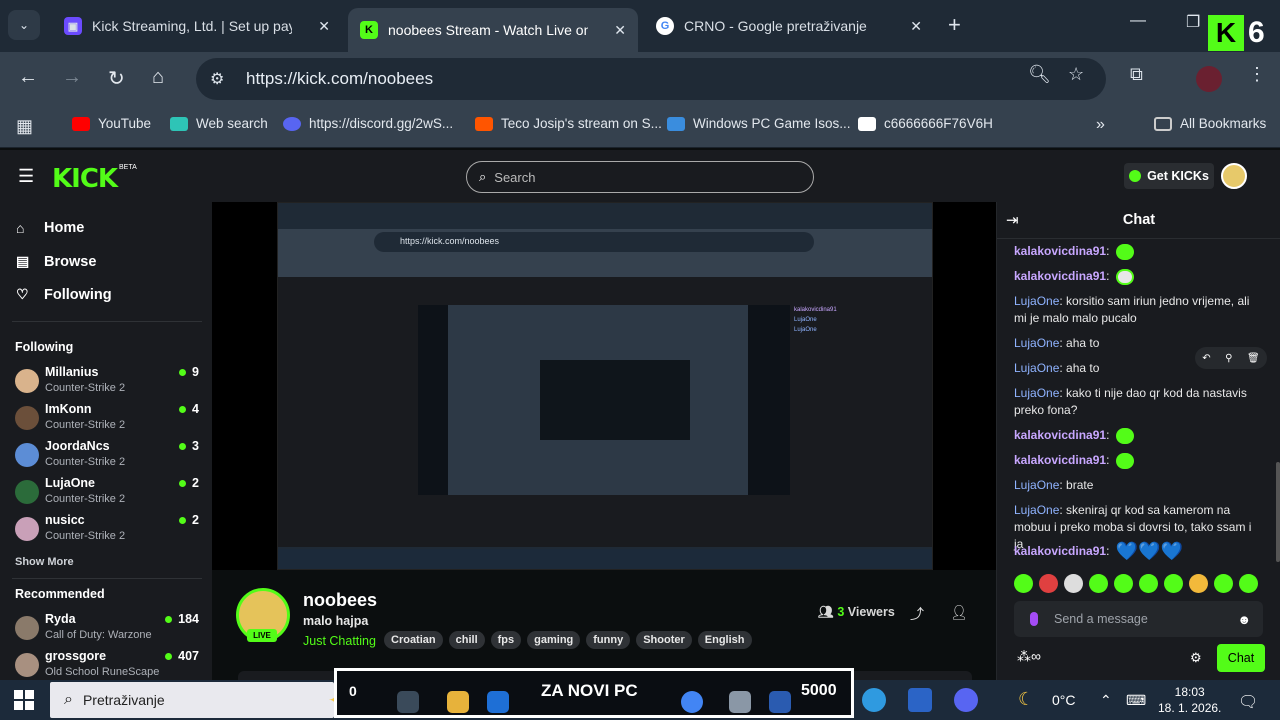  What do you see at coordinates (1234, 176) in the screenshot?
I see `user-avatar` at bounding box center [1234, 176].